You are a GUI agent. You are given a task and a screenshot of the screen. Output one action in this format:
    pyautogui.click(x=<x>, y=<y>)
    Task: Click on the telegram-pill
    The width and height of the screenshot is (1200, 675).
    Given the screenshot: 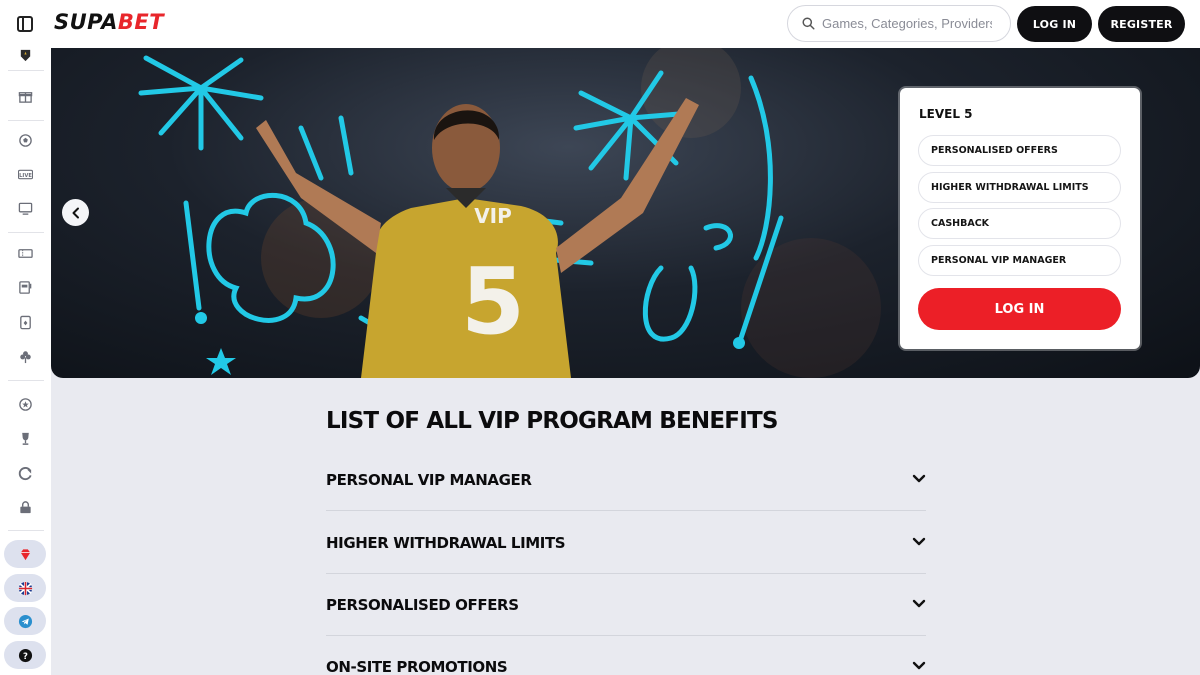 What is the action you would take?
    pyautogui.click(x=25, y=621)
    